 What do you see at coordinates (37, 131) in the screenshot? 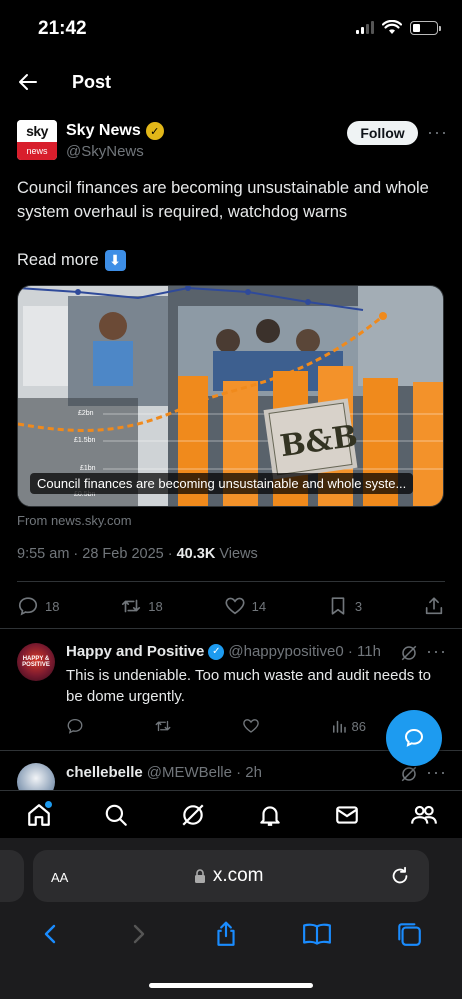
I see `avatar-logo-sky: sky` at bounding box center [37, 131].